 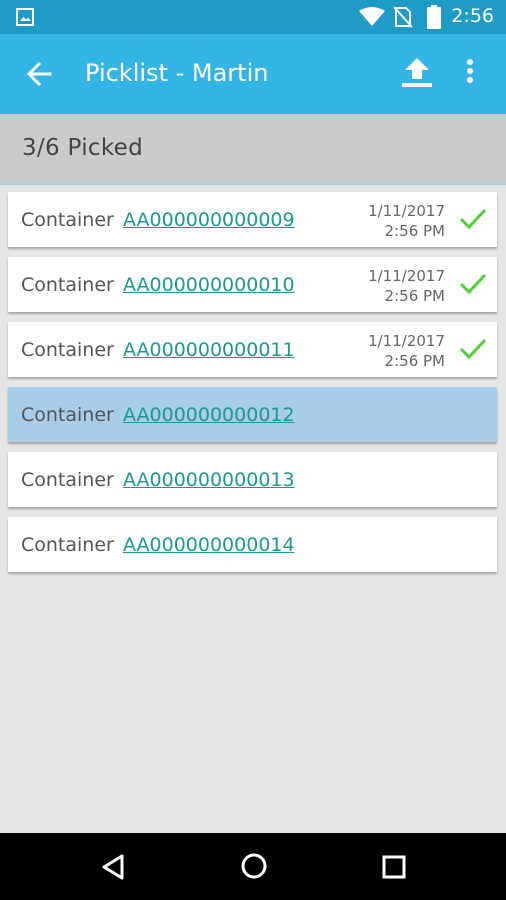 I want to click on battery-icon, so click(x=434, y=17).